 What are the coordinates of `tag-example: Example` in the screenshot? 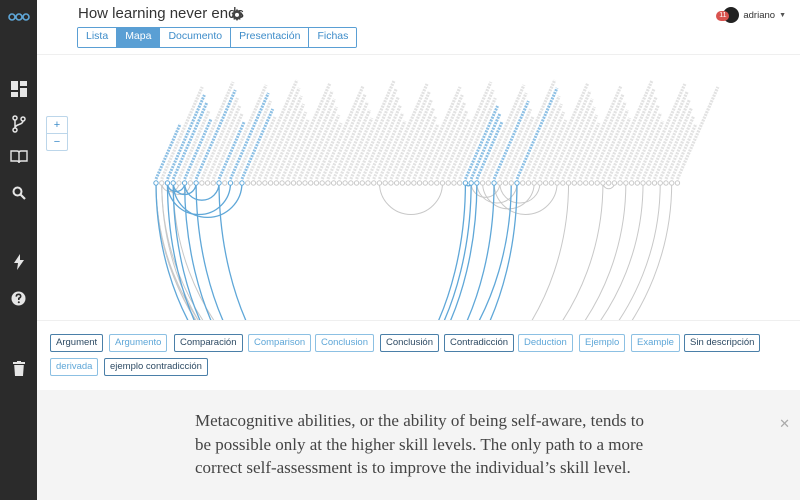 It's located at (655, 343).